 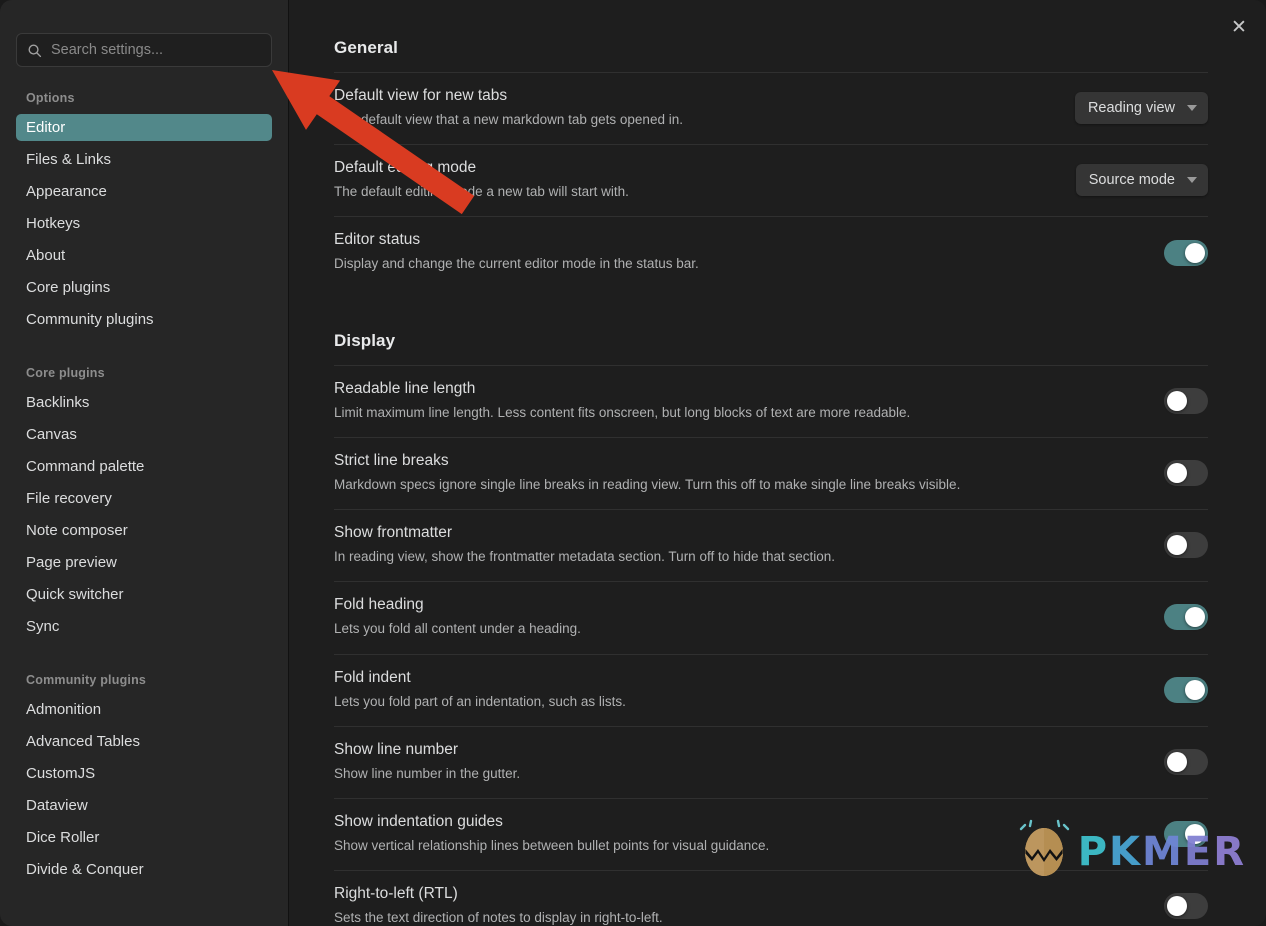 I want to click on sidebar-item-file-recovery: File recovery, so click(x=144, y=498).